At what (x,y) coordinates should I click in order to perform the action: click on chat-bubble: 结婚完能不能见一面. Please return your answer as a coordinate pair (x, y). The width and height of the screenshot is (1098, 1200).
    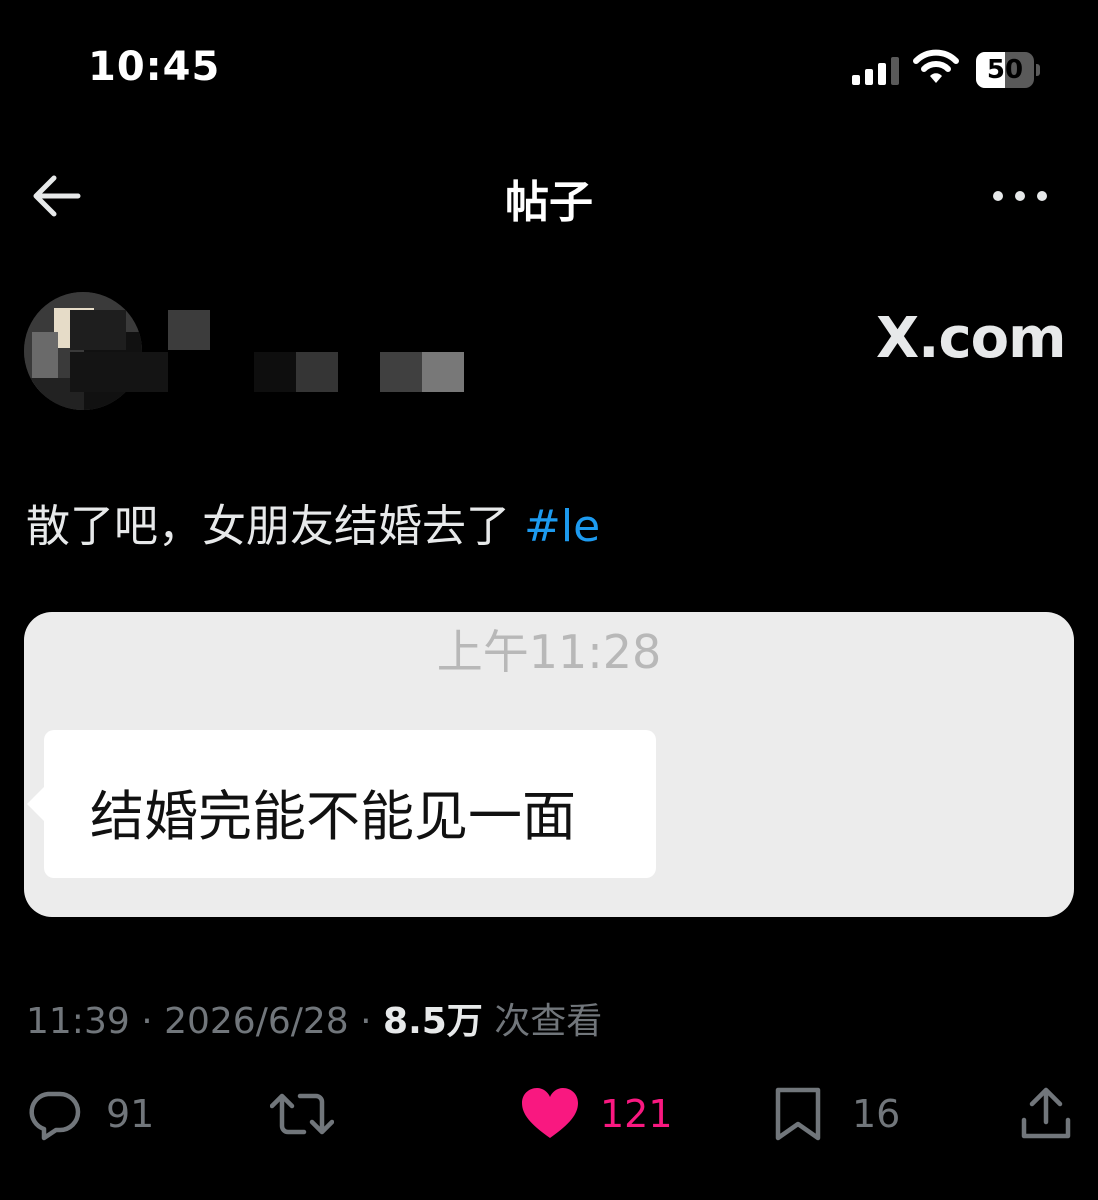
    Looking at the image, I should click on (350, 804).